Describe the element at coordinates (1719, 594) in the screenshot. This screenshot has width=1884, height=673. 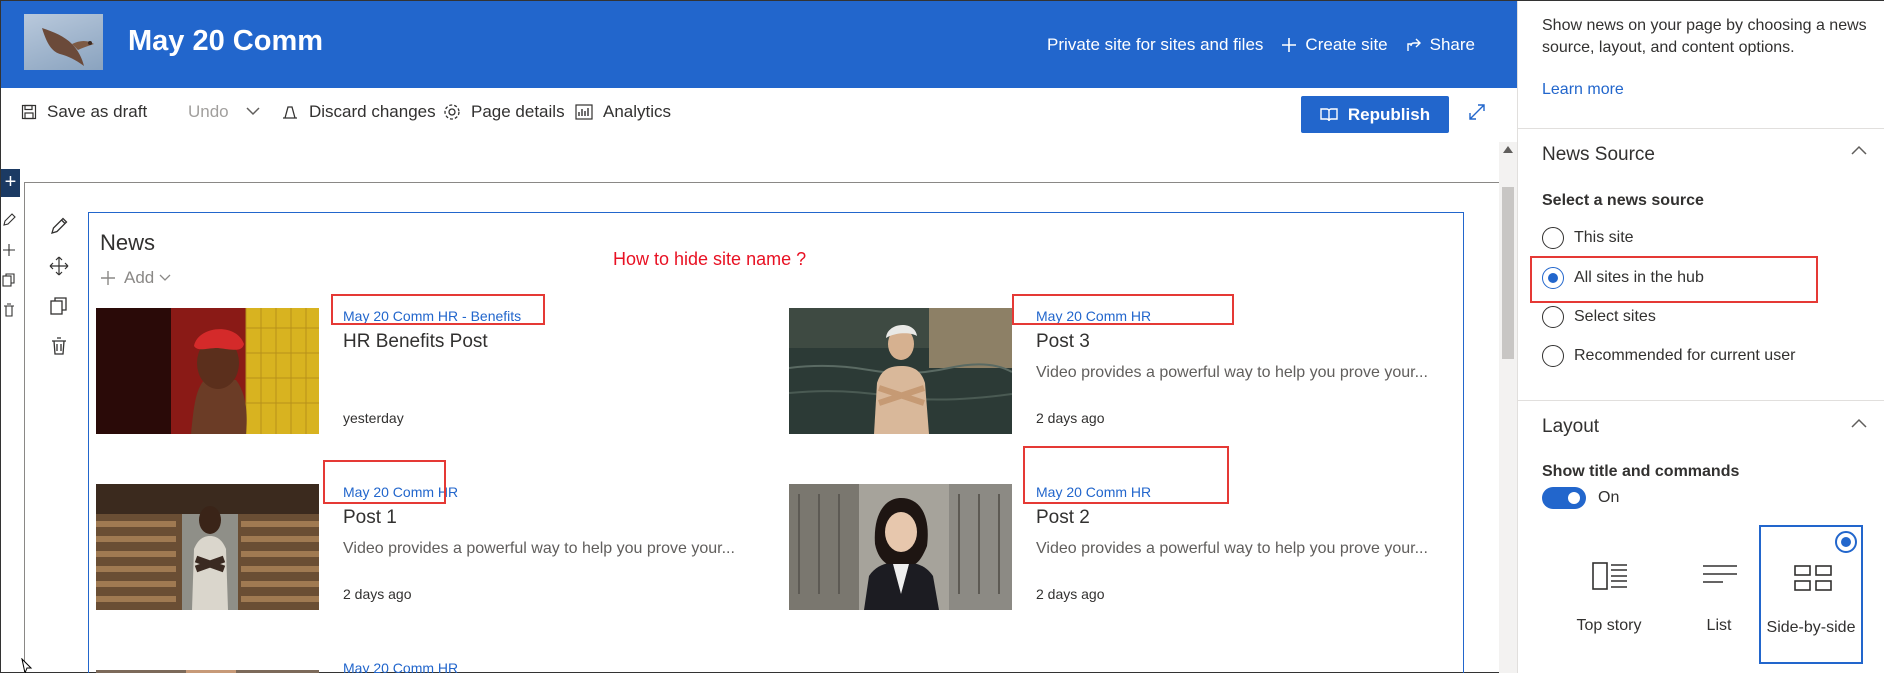
I see `layout-list: List` at that location.